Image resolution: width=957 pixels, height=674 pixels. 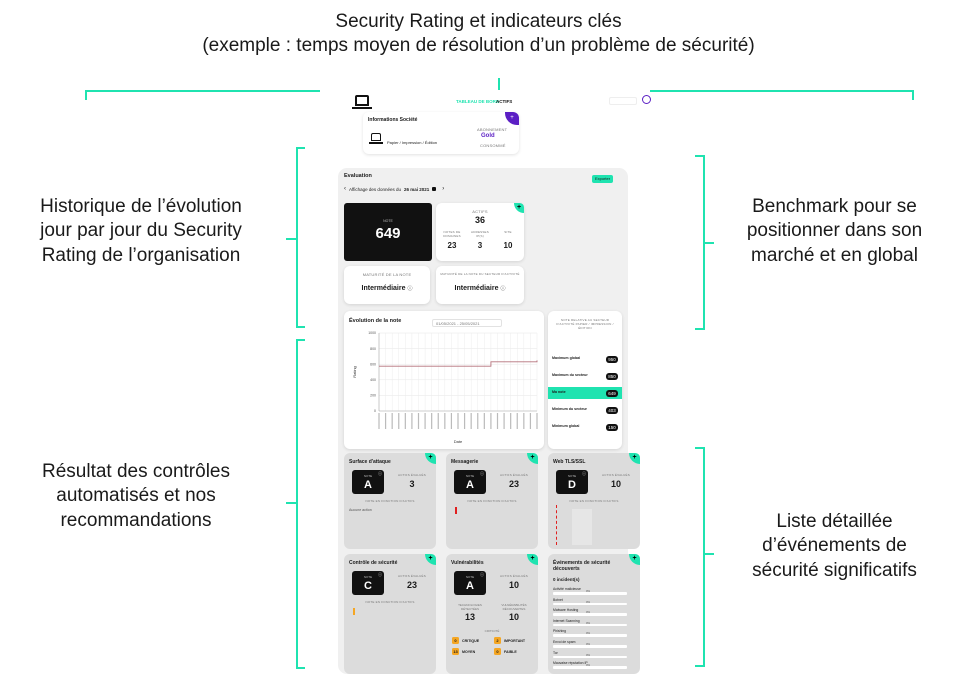 I want to click on date-value: 26 mai 2021, so click(x=416, y=189).